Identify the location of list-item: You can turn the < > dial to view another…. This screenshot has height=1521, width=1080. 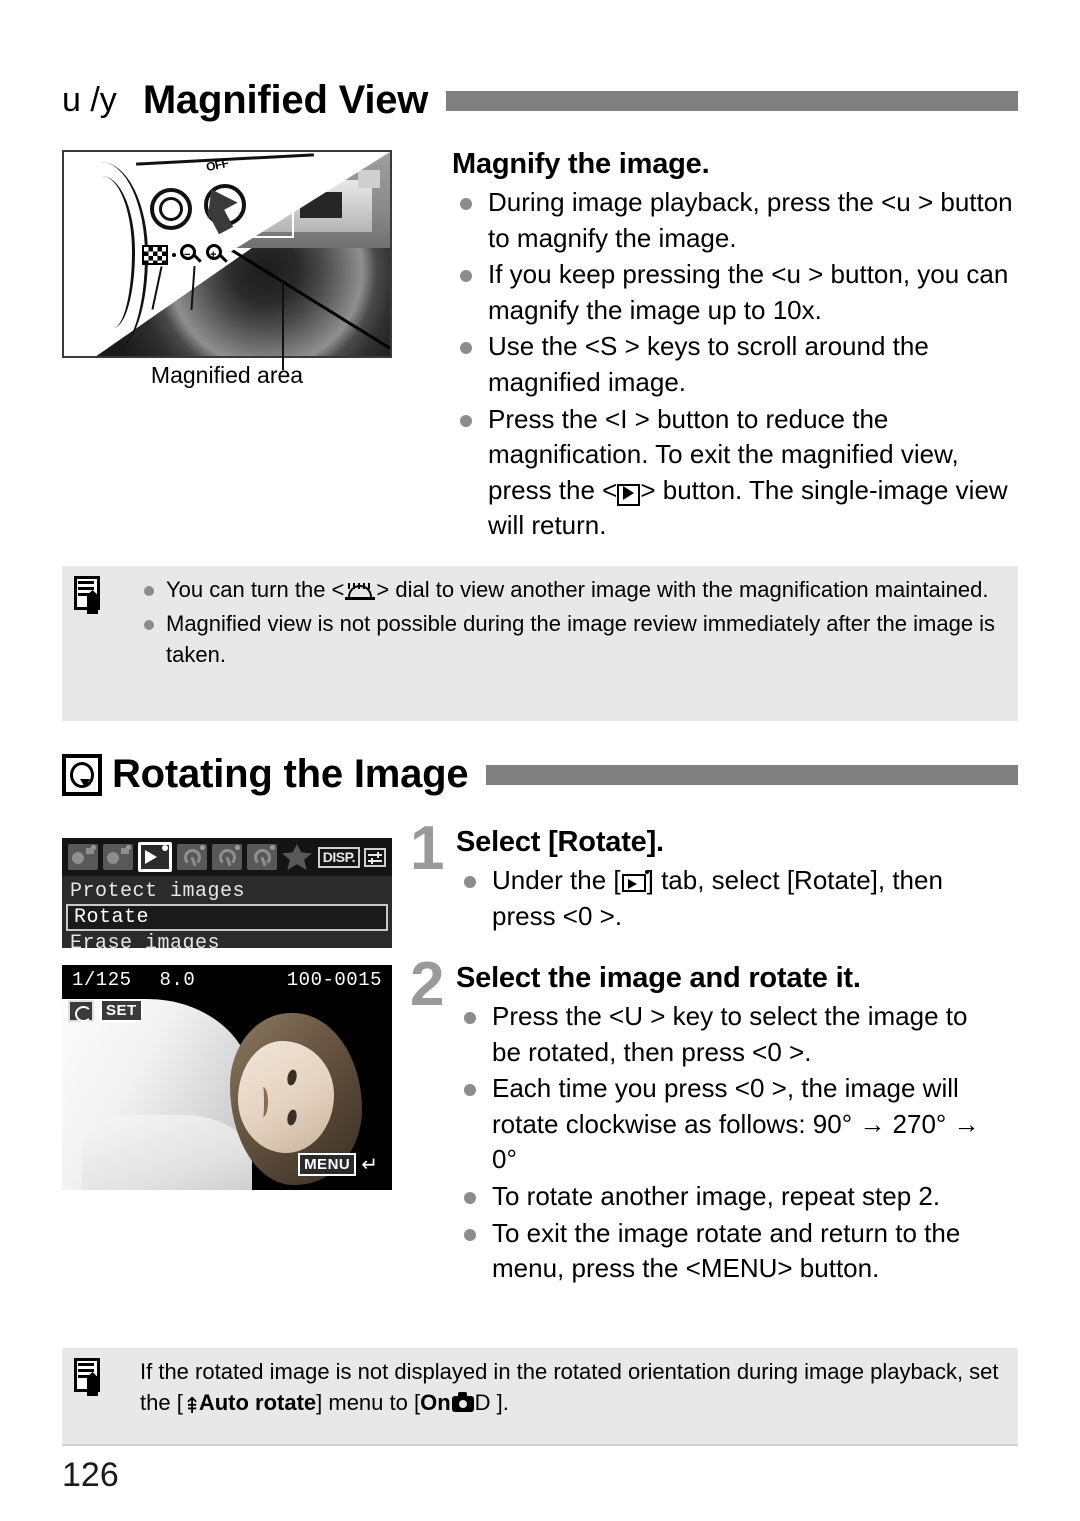
(570, 589).